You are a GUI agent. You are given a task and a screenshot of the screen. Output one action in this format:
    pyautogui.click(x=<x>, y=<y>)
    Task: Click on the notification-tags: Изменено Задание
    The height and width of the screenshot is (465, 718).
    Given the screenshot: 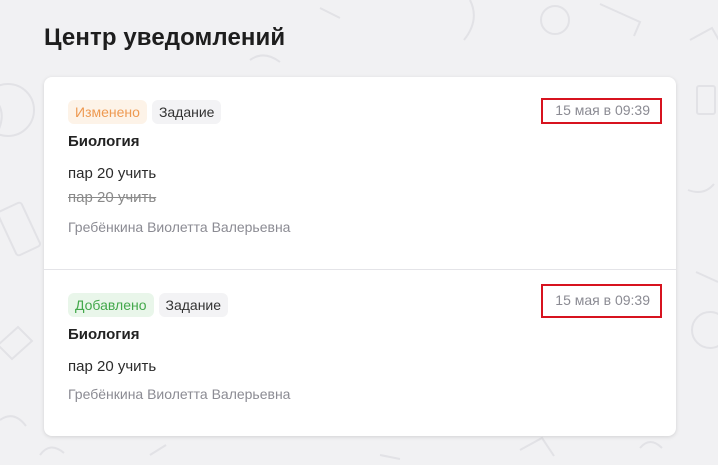 What is the action you would take?
    pyautogui.click(x=145, y=112)
    